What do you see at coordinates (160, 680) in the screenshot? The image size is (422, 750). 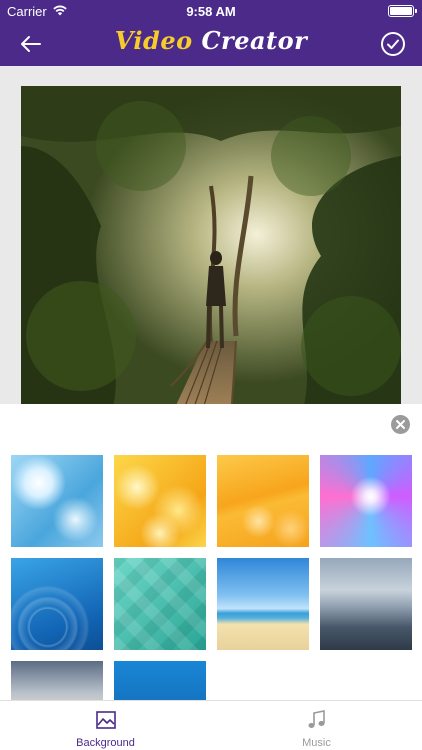 I see `background-thumb-blue-sparkle` at bounding box center [160, 680].